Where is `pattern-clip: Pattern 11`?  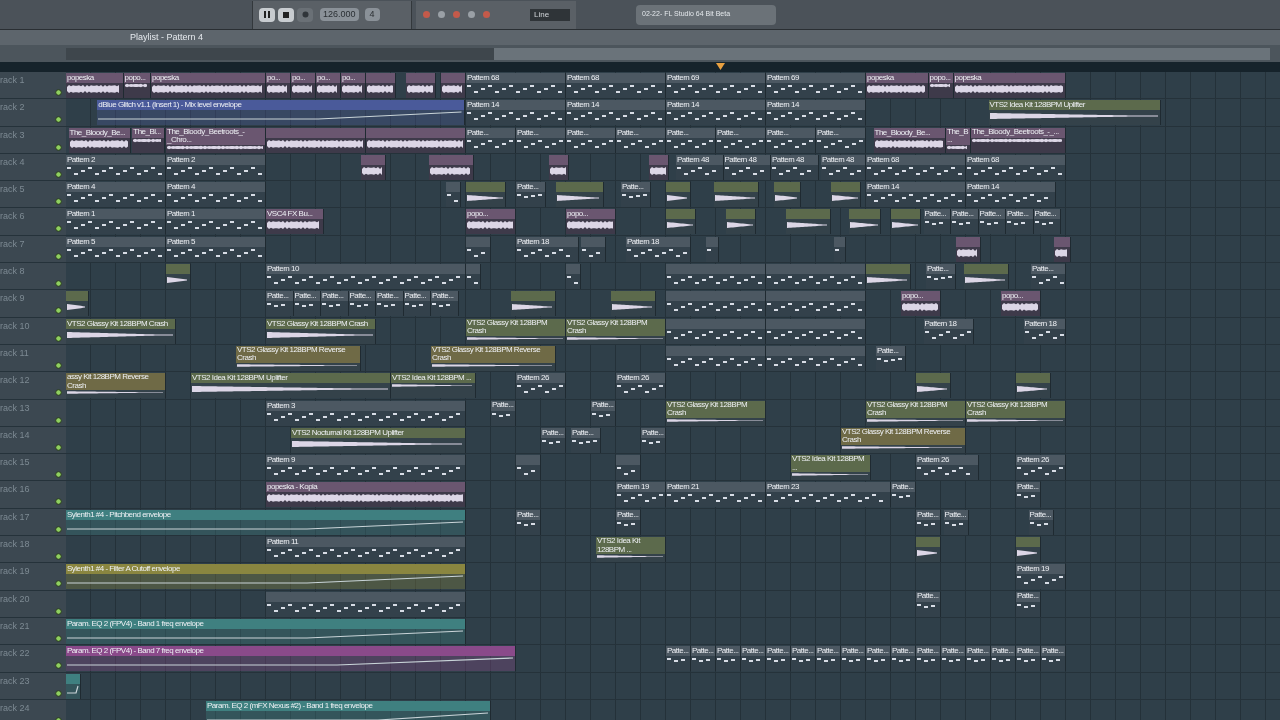 pattern-clip: Pattern 11 is located at coordinates (366, 550).